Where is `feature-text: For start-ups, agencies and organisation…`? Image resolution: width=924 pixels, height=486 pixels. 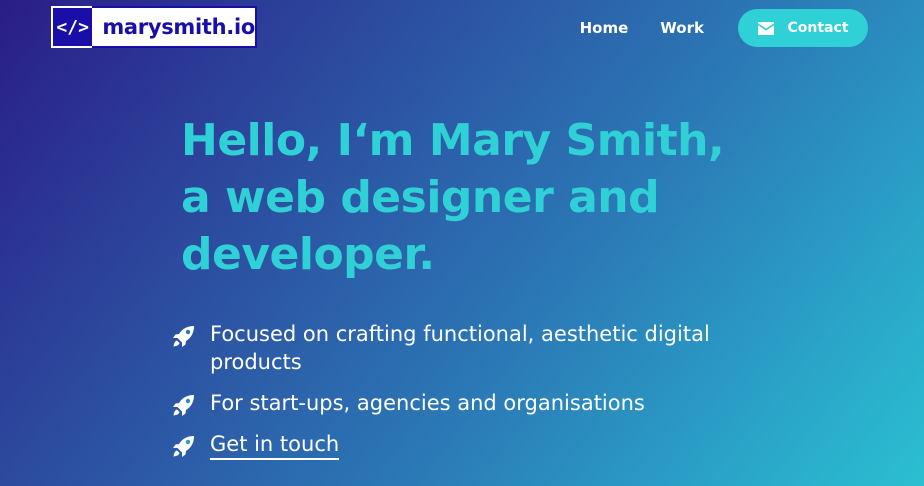
feature-text: For start-ups, agencies and organisation… is located at coordinates (427, 403).